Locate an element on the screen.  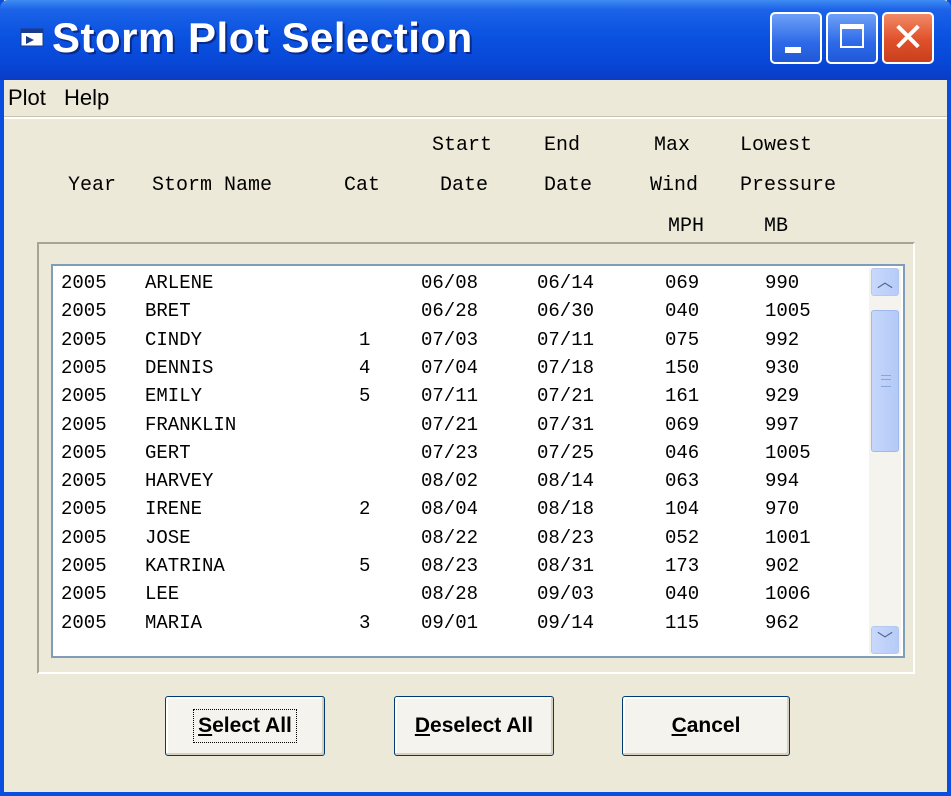
cell-pressure: 1006 is located at coordinates (788, 594).